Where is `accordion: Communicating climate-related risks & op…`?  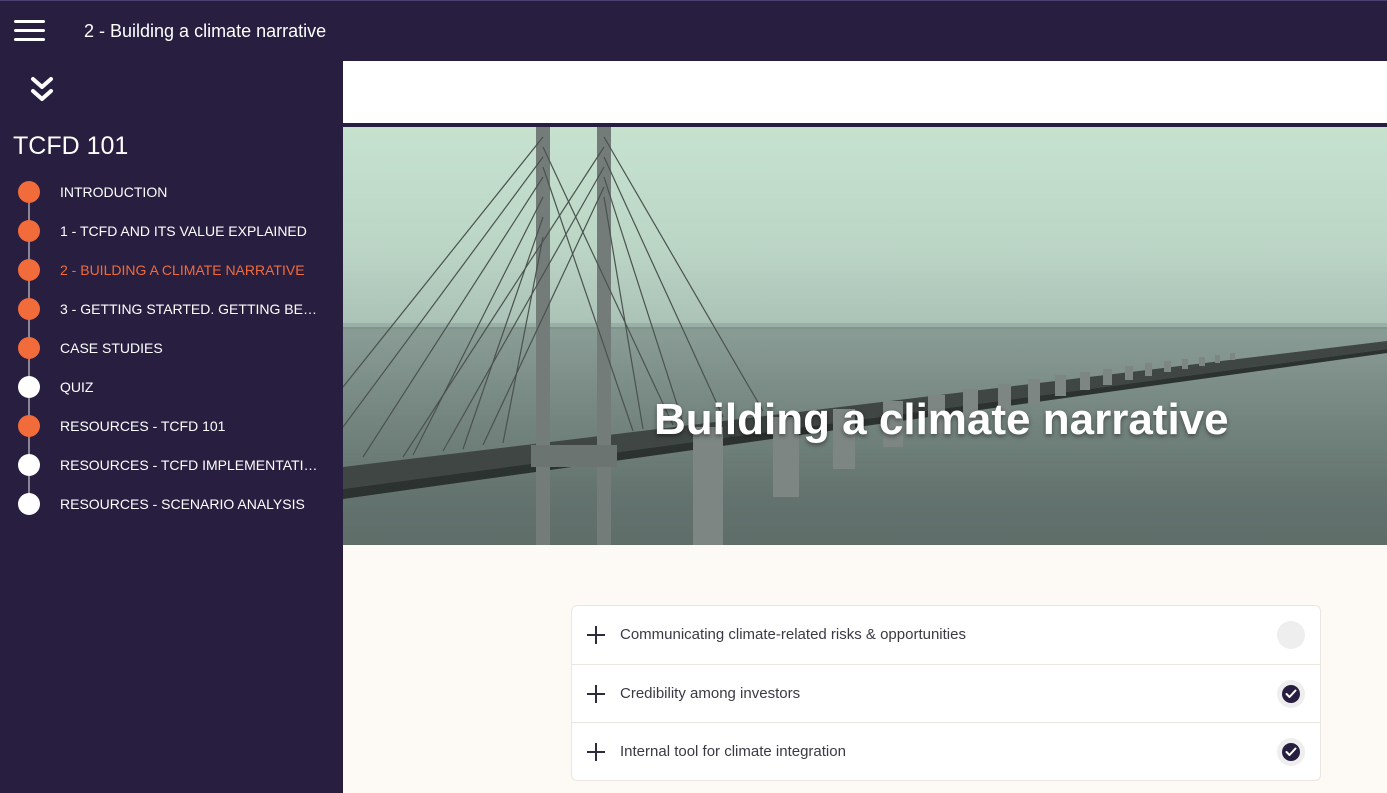 accordion: Communicating climate-related risks & op… is located at coordinates (946, 693).